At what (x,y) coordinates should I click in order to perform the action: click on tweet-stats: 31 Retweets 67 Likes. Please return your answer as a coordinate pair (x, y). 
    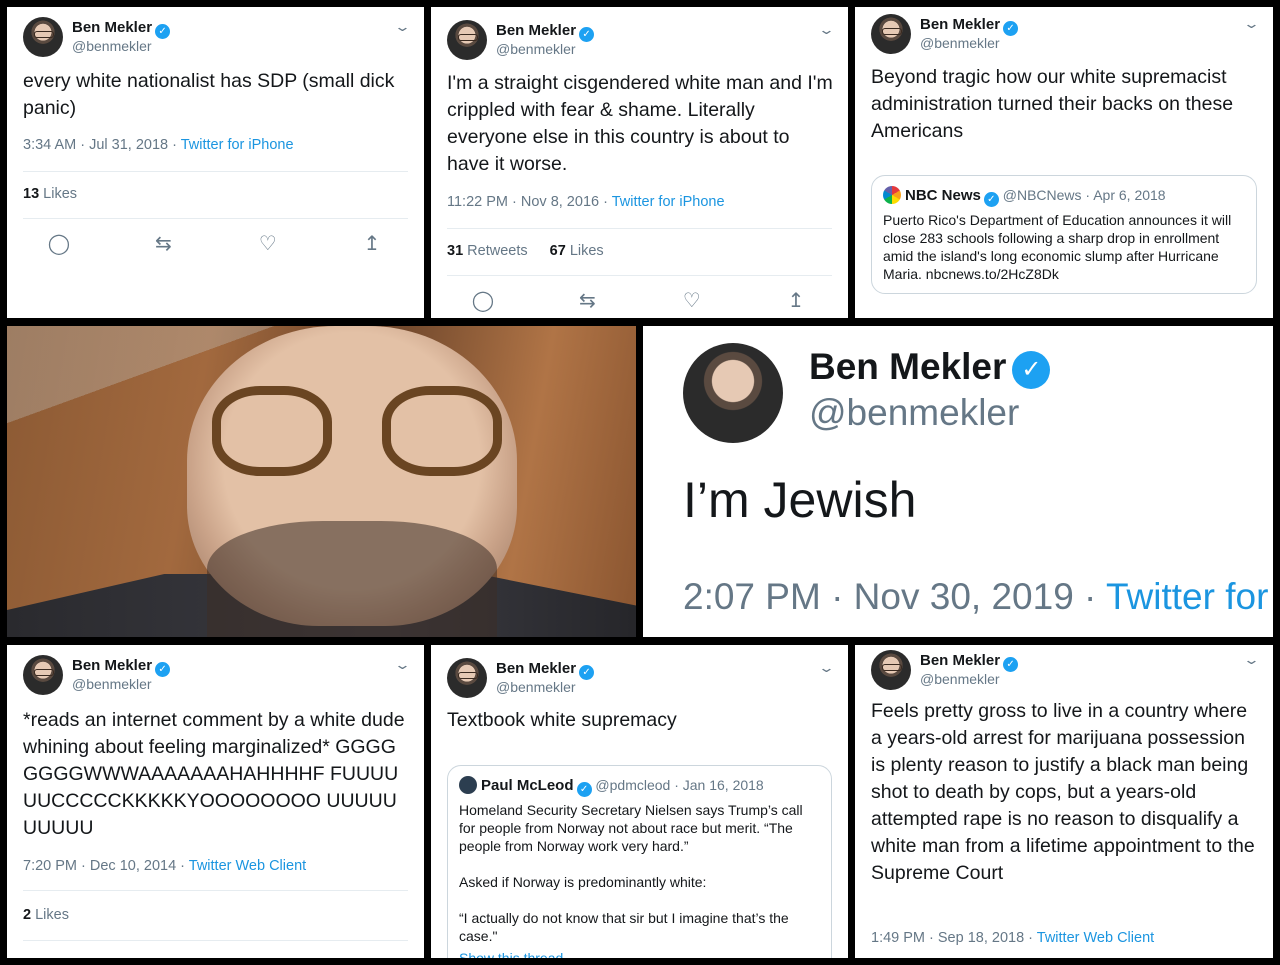
    Looking at the image, I should click on (525, 251).